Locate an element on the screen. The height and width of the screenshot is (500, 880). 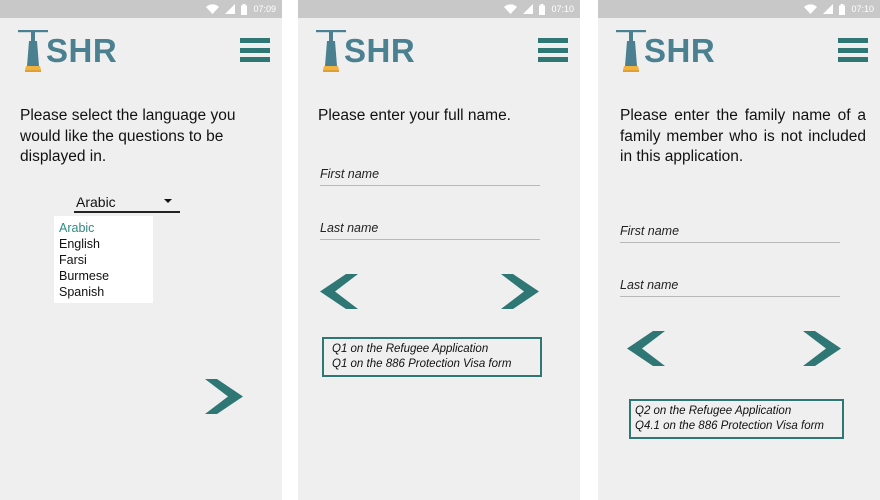
language-option-farsi: Farsi is located at coordinates (103, 260).